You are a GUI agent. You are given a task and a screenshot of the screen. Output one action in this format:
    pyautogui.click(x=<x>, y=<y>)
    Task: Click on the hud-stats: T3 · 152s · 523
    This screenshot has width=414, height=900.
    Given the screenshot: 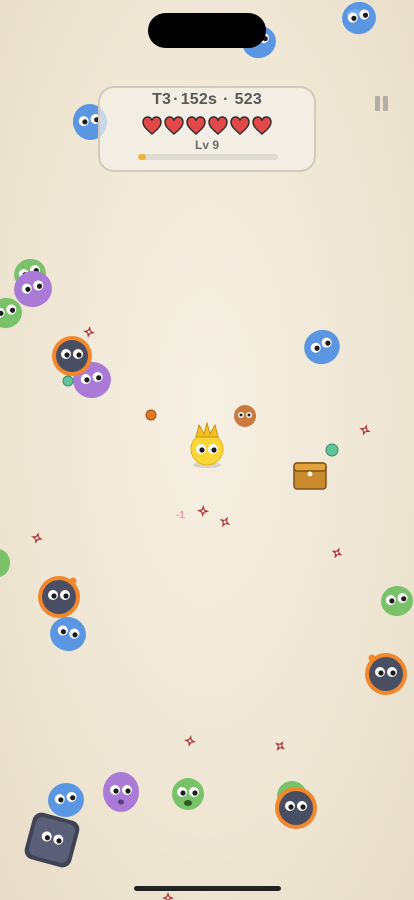 What is the action you would take?
    pyautogui.click(x=207, y=100)
    